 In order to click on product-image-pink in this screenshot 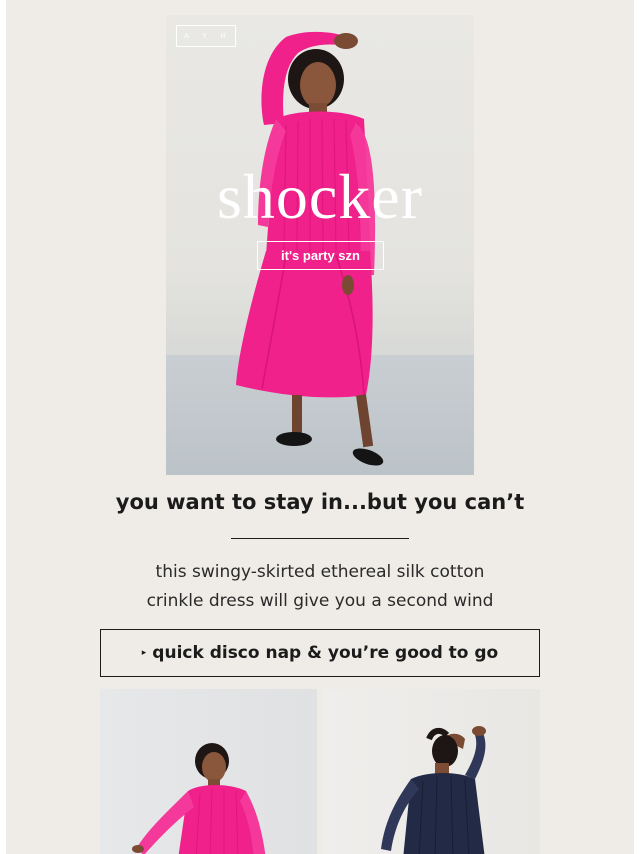, I will do `click(208, 771)`.